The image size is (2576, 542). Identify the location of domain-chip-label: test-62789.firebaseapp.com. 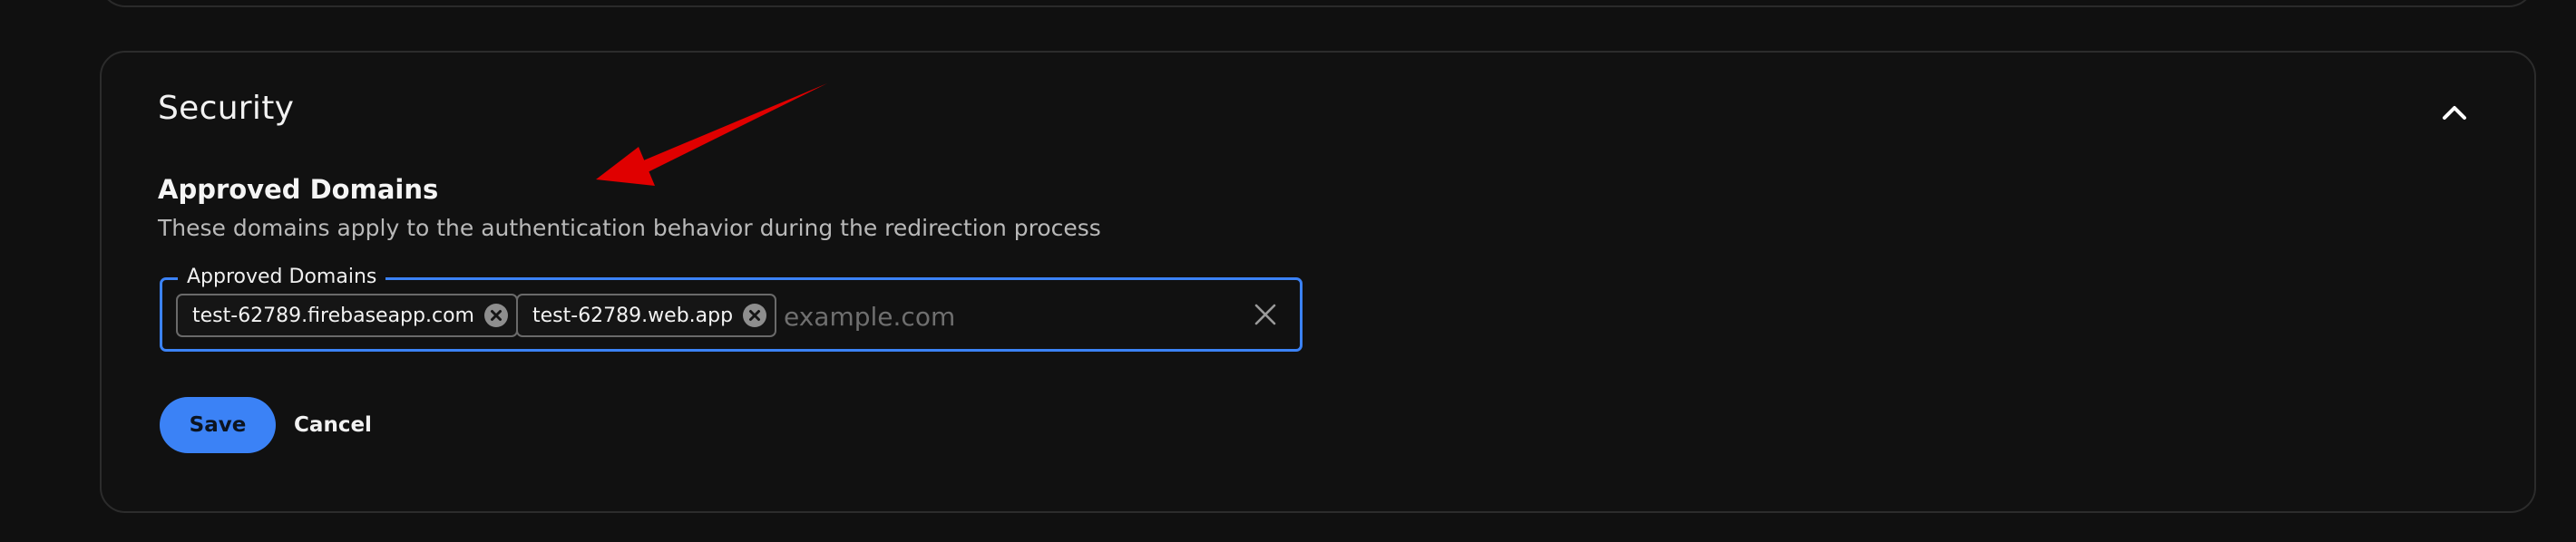
(333, 315).